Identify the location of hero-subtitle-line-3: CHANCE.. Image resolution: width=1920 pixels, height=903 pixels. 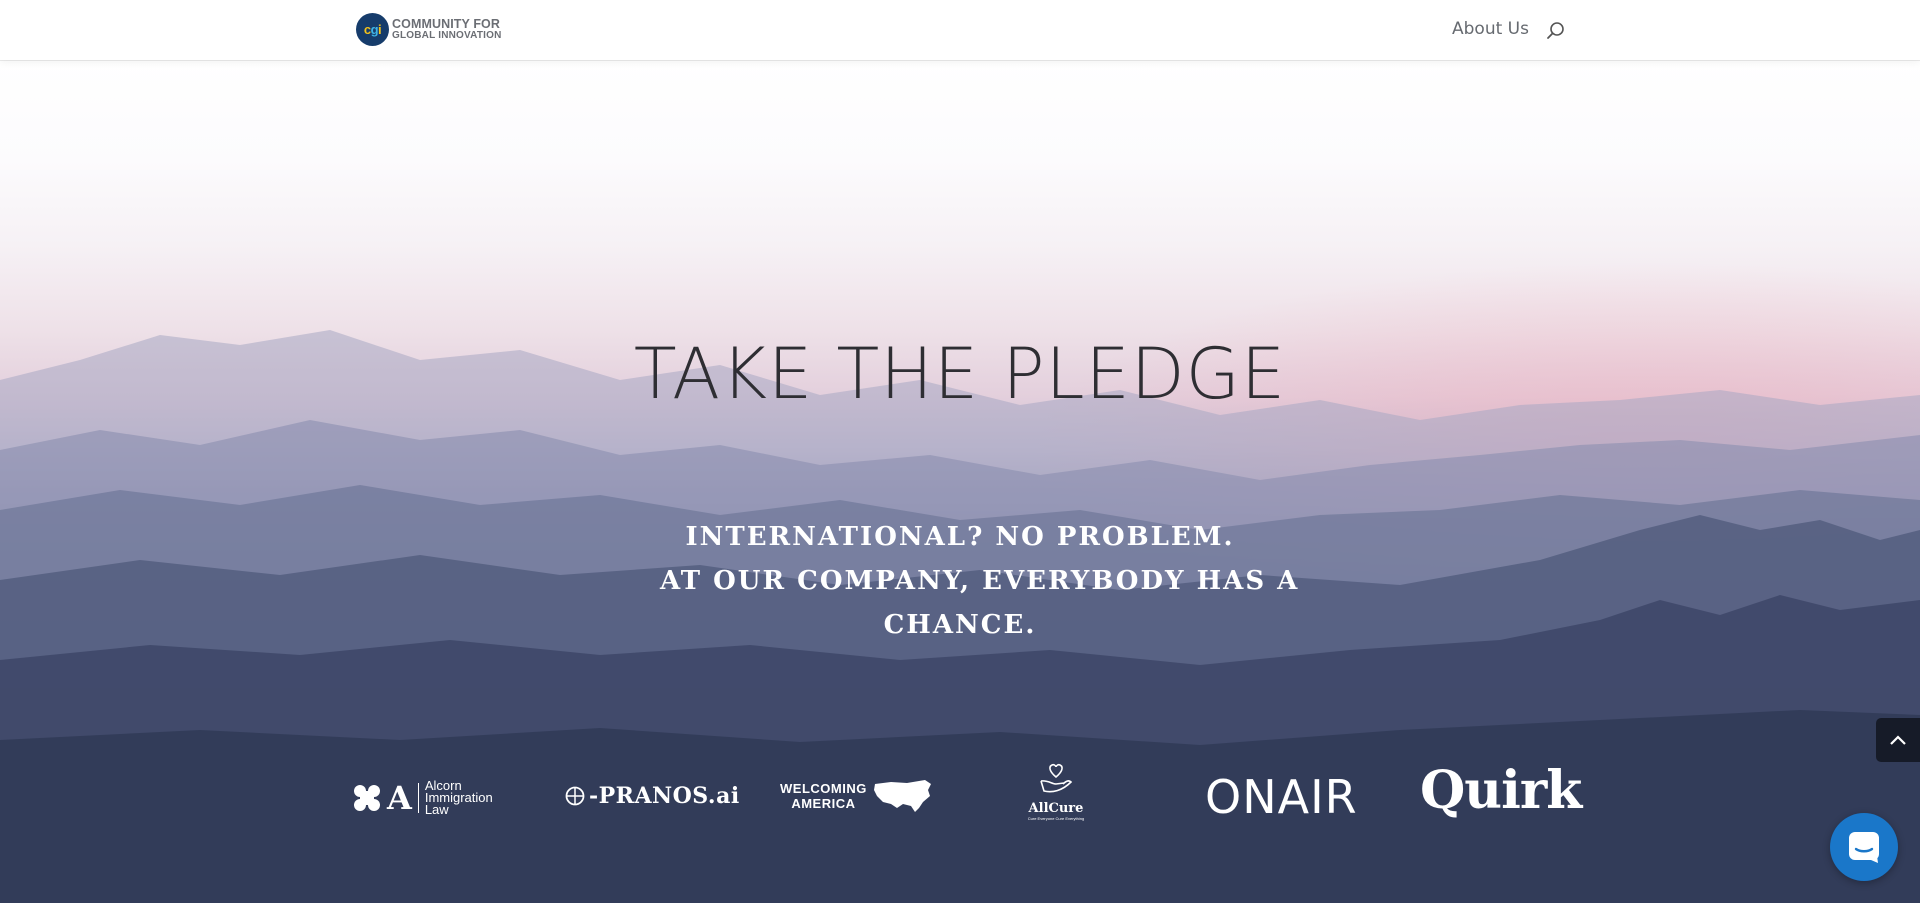
(960, 625).